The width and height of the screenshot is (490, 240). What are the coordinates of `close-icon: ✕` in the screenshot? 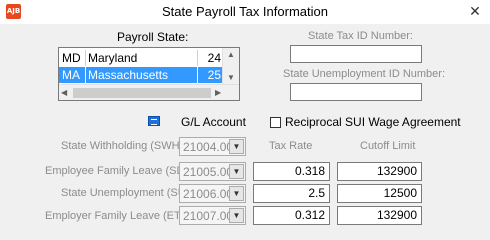 It's located at (475, 11).